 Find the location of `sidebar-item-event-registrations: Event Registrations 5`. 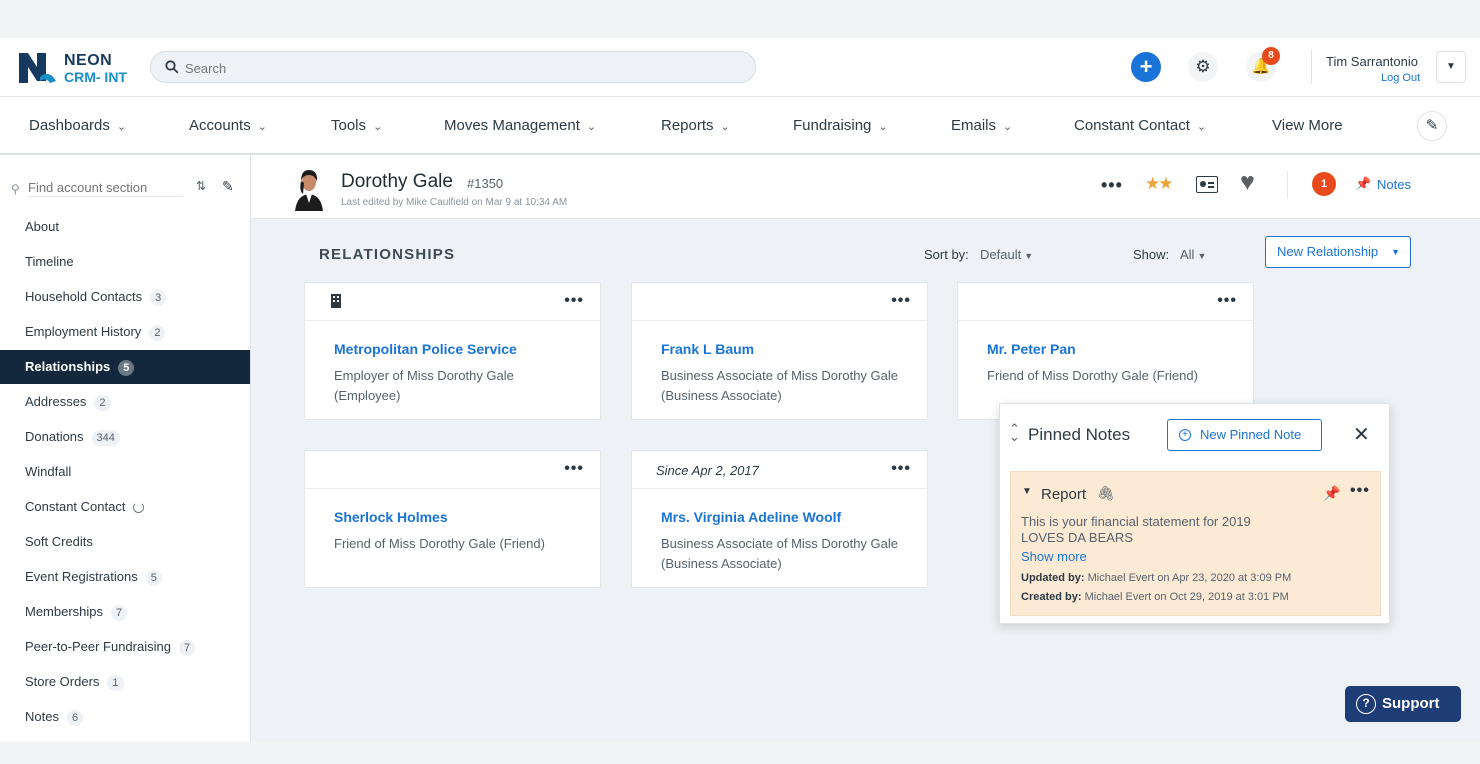

sidebar-item-event-registrations: Event Registrations 5 is located at coordinates (125, 577).